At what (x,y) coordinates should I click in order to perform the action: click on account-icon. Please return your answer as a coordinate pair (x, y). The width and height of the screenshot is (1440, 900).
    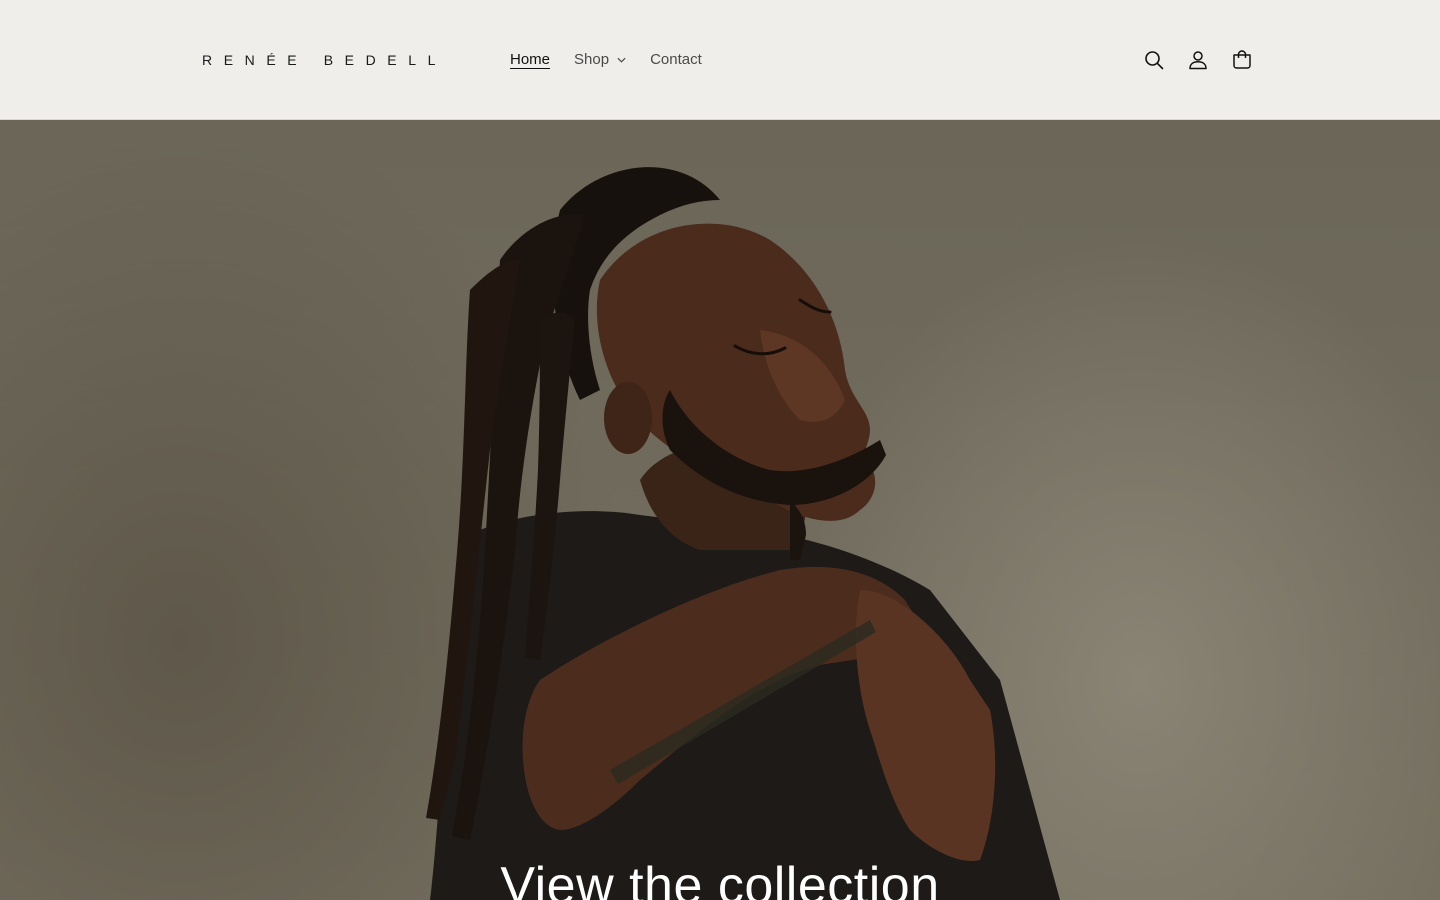
    Looking at the image, I should click on (1198, 60).